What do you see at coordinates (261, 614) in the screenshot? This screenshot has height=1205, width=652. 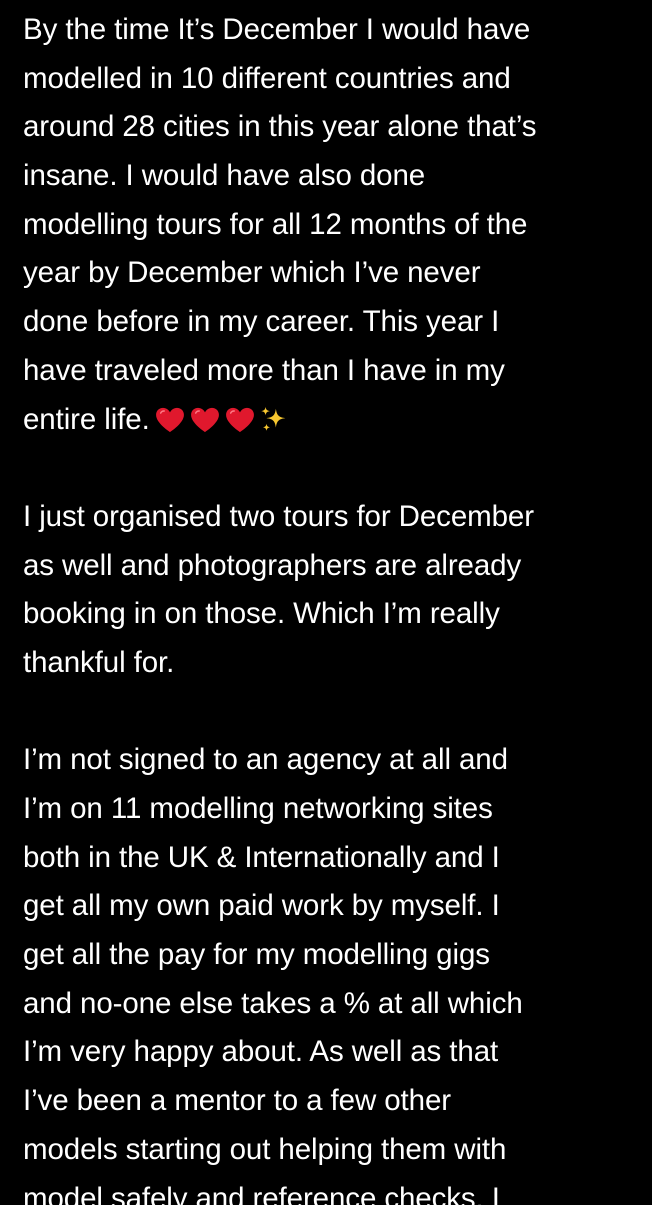 I see `note-line: booking in on those. Which I’m really` at bounding box center [261, 614].